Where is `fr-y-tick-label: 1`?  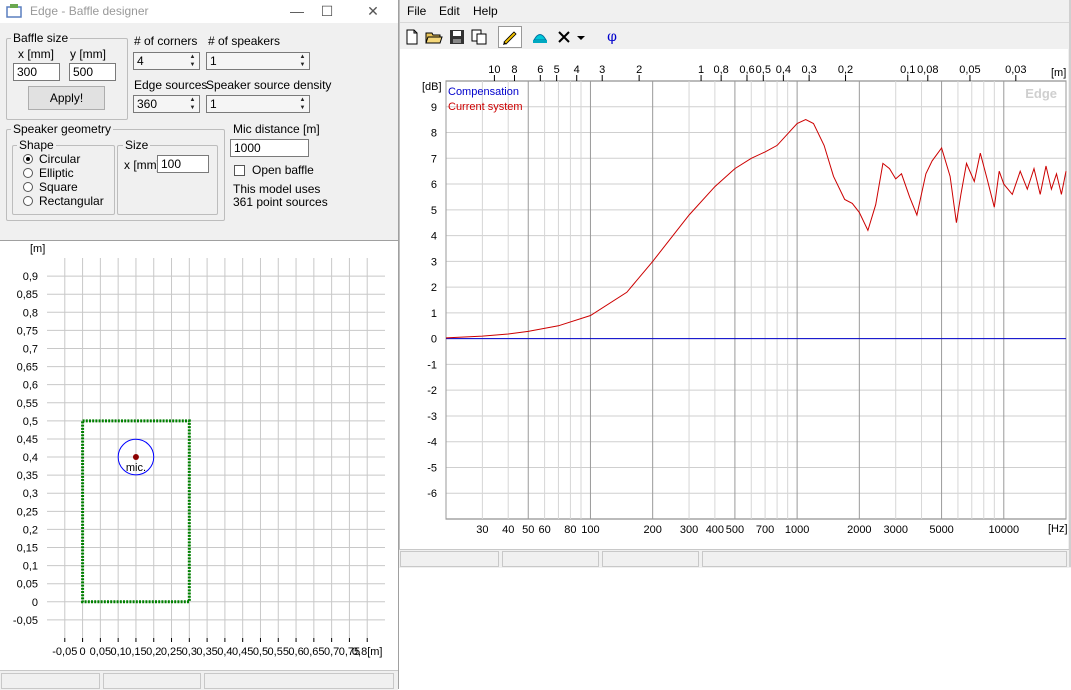
fr-y-tick-label: 1 is located at coordinates (434, 314).